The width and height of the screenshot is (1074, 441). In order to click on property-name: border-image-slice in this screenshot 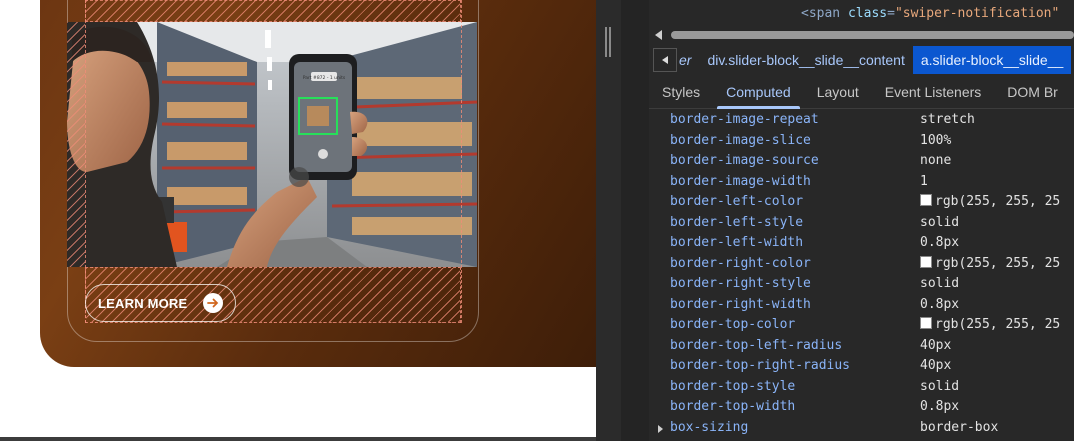, I will do `click(740, 140)`.